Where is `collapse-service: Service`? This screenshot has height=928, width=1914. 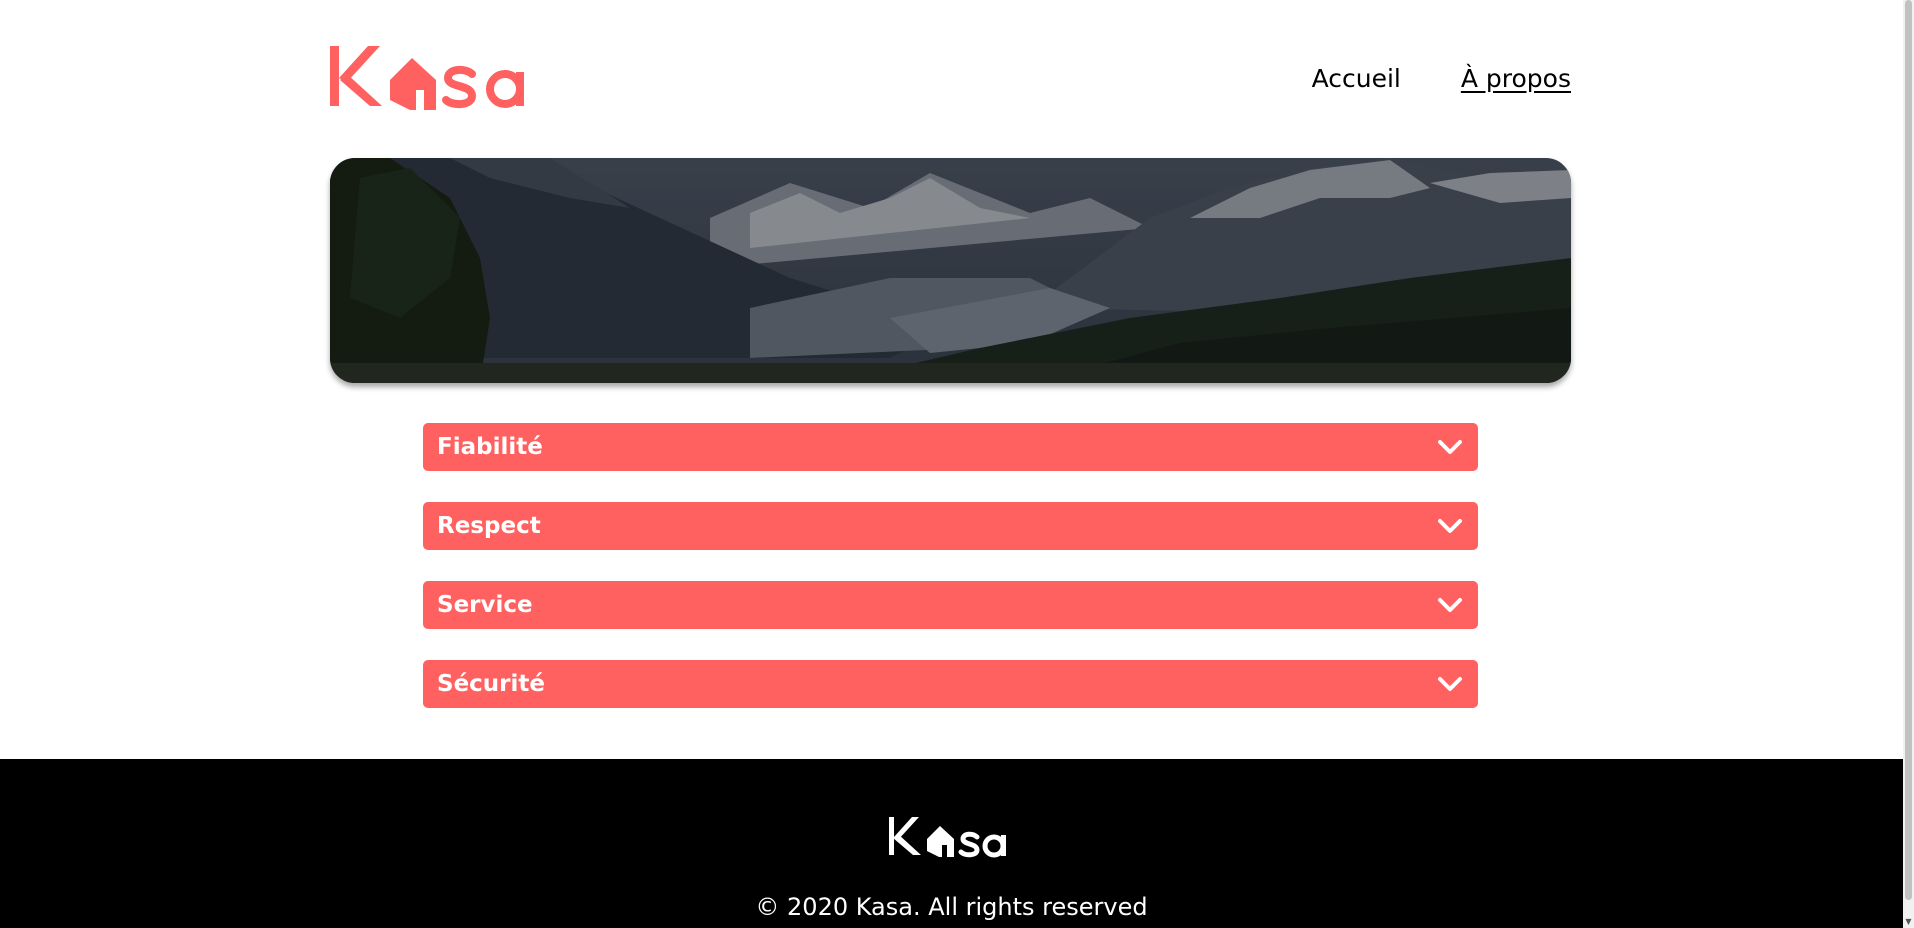 collapse-service: Service is located at coordinates (950, 605).